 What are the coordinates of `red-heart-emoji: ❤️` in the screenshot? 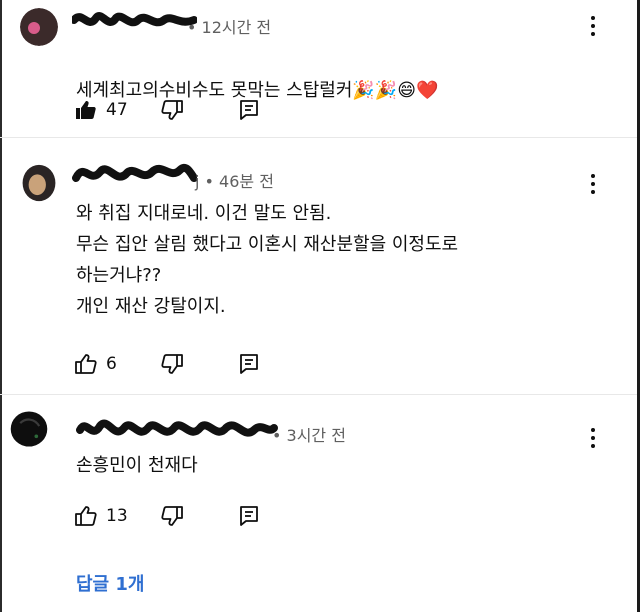 It's located at (427, 90).